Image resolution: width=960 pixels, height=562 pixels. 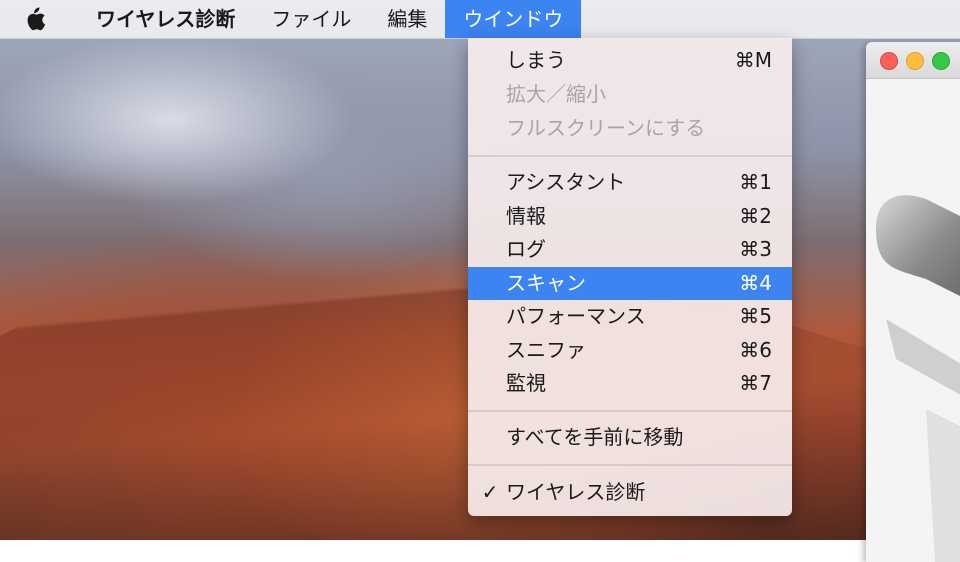 What do you see at coordinates (630, 350) in the screenshot?
I see `menu-item-sniffer: スニファ ⌘6` at bounding box center [630, 350].